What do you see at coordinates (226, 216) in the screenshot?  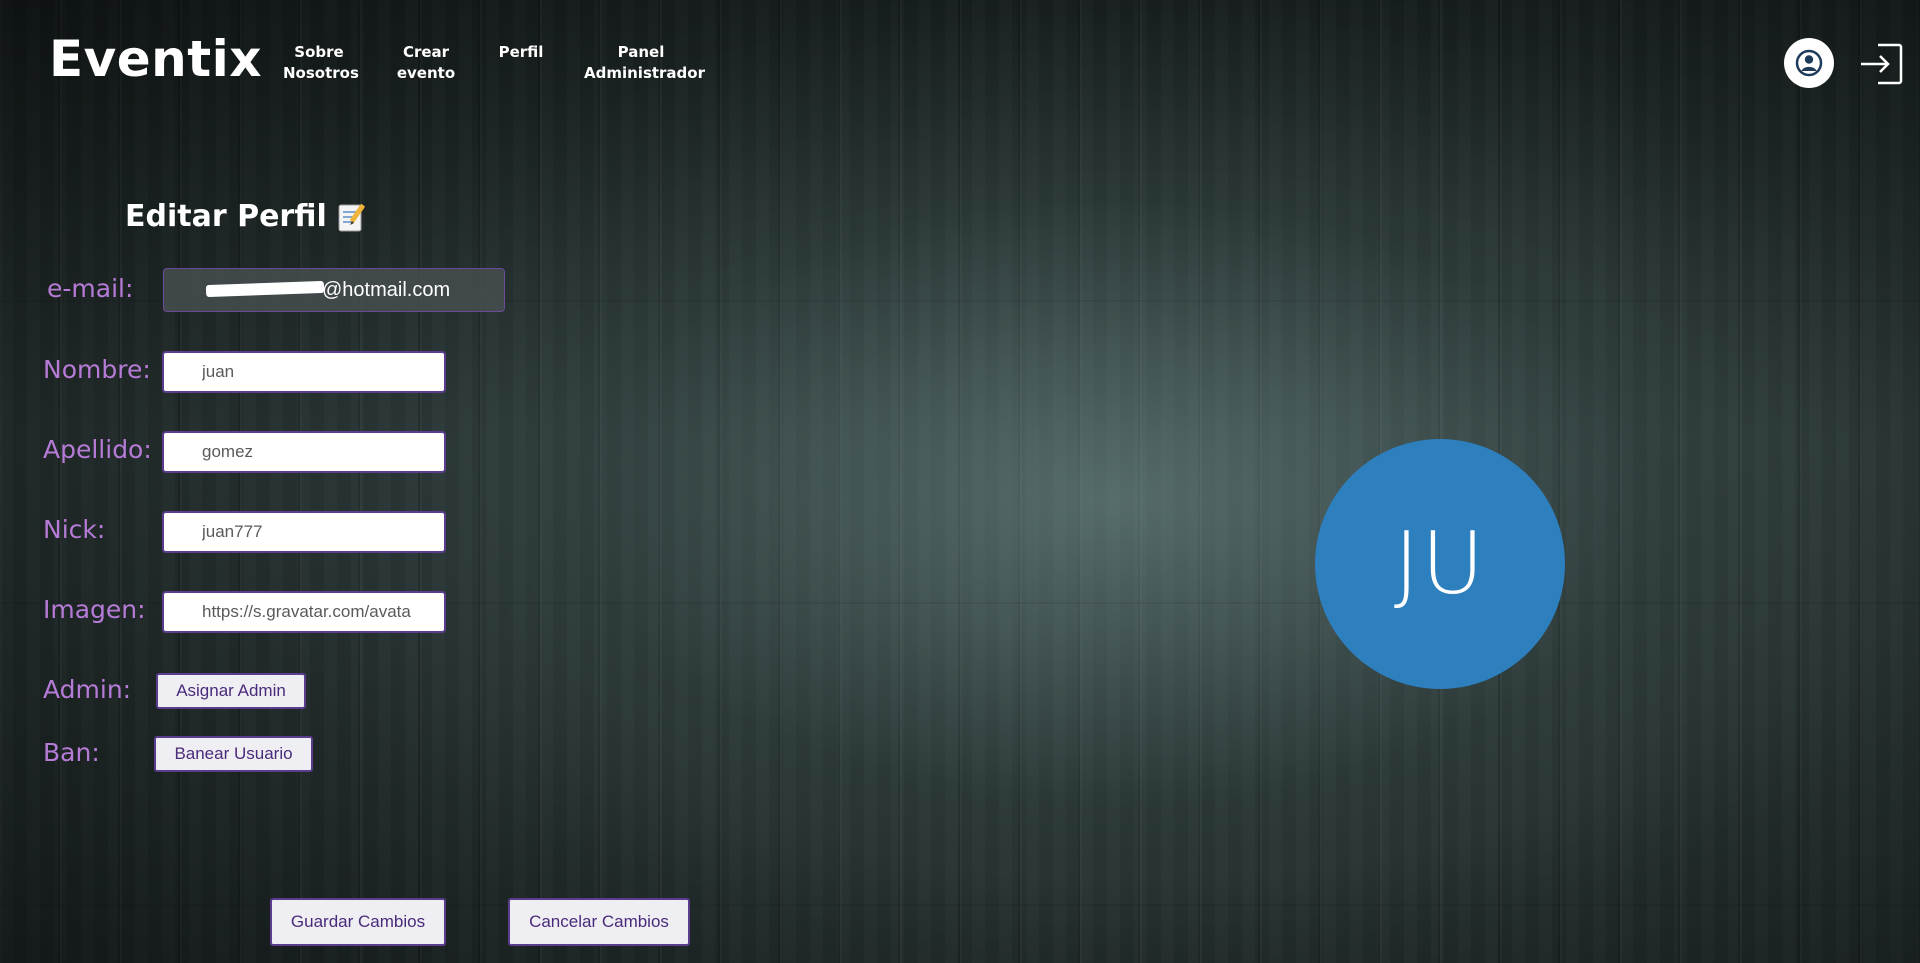 I see `form-title-text: Editar Perfil` at bounding box center [226, 216].